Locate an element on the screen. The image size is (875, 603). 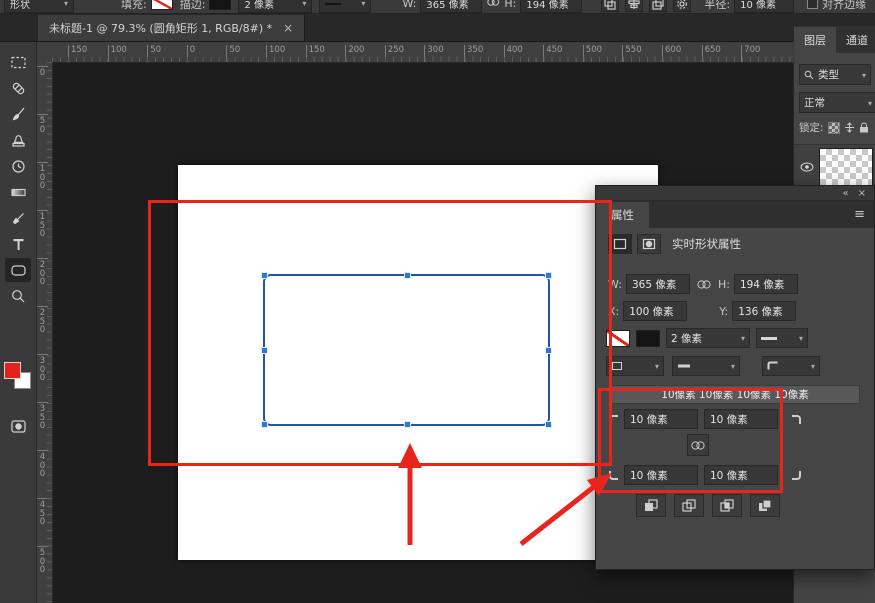
rectangular-marquee-tool is located at coordinates (18, 62).